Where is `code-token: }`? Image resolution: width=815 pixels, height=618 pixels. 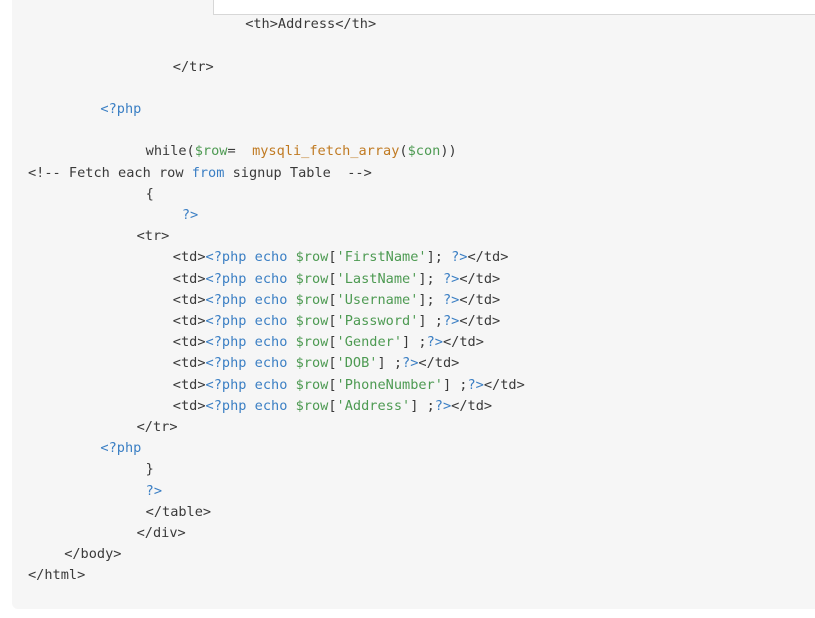
code-token: } is located at coordinates (149, 469).